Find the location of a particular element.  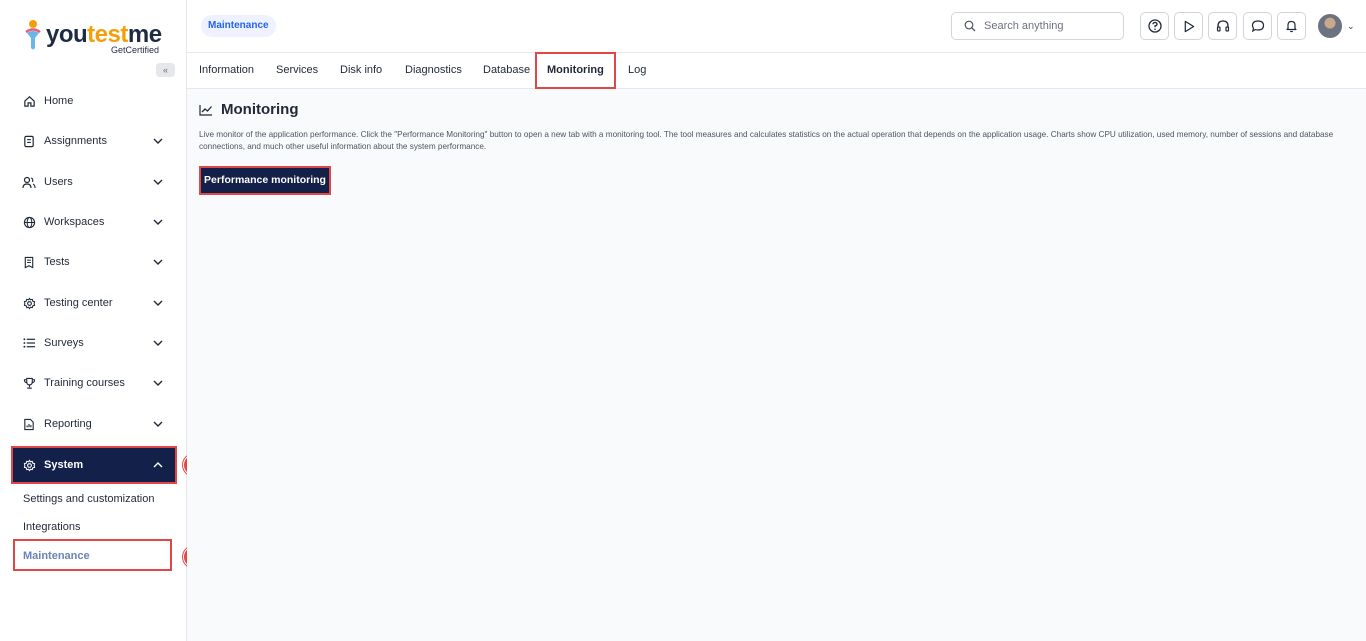

clipboard-icon is located at coordinates (29, 141).